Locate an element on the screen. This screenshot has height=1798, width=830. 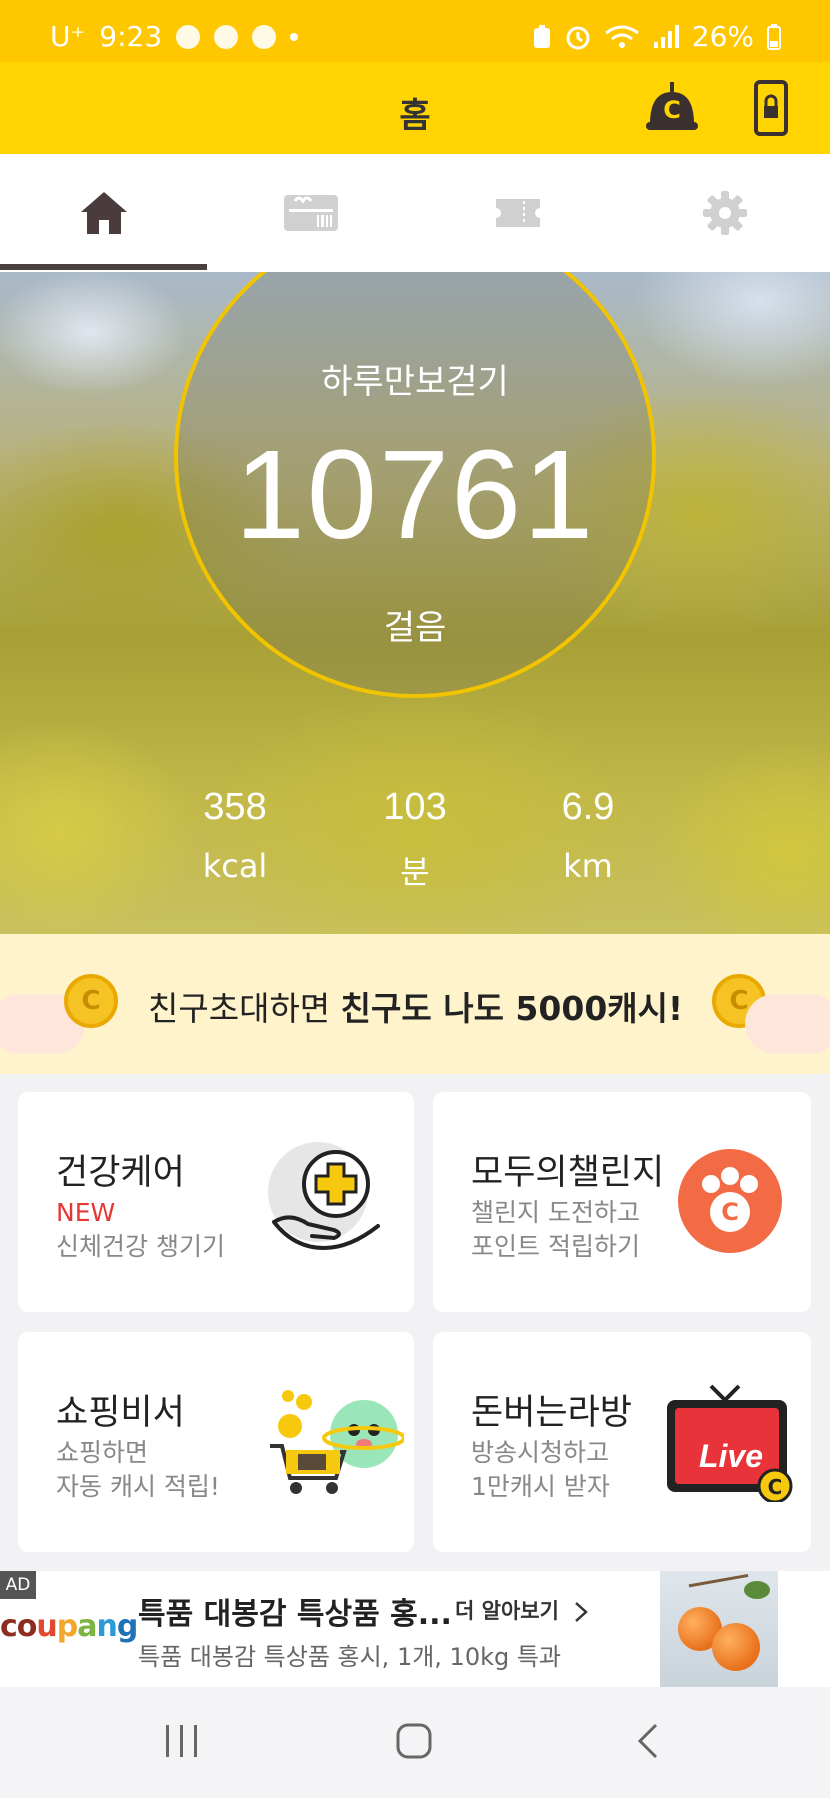
chevron-right-icon is located at coordinates (582, 1612).